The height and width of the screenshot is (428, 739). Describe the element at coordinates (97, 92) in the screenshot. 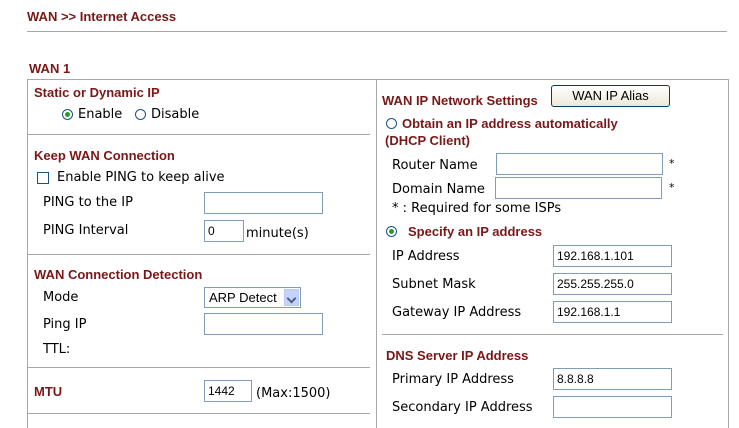

I see `static-dynamic-title: Static or Dynamic IP` at that location.